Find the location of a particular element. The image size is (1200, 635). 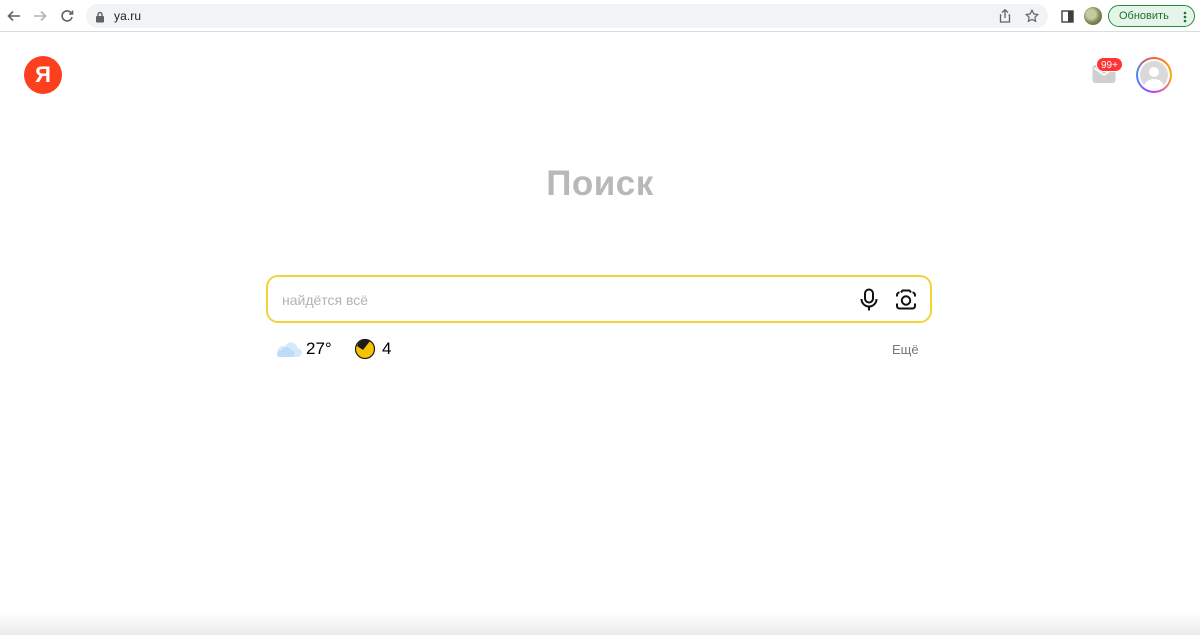

star-icon is located at coordinates (1032, 16).